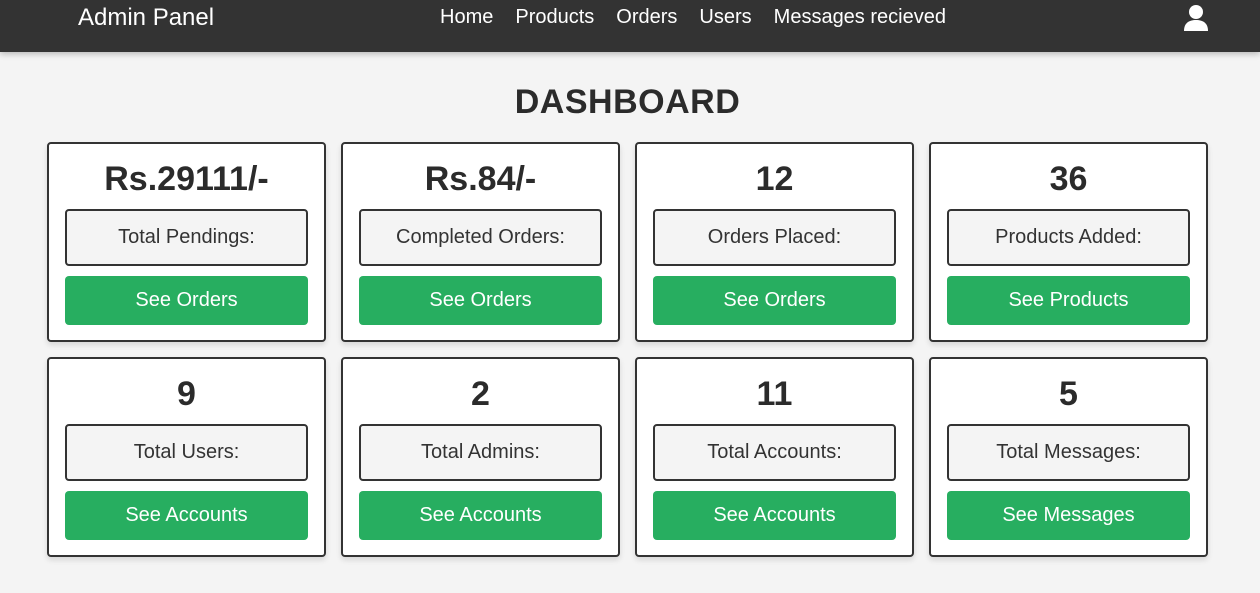 Image resolution: width=1260 pixels, height=593 pixels. I want to click on card-label: Total Messages:, so click(1068, 452).